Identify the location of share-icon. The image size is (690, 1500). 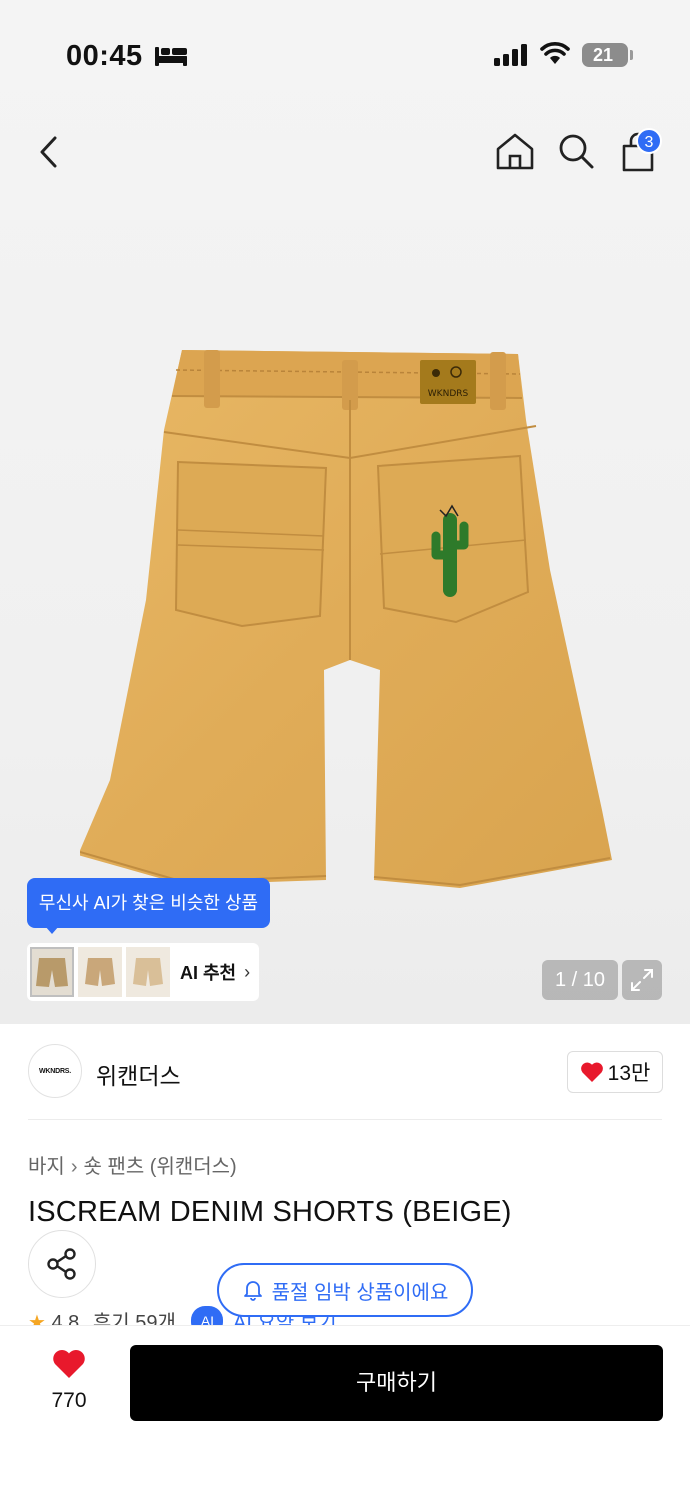
(61, 1264).